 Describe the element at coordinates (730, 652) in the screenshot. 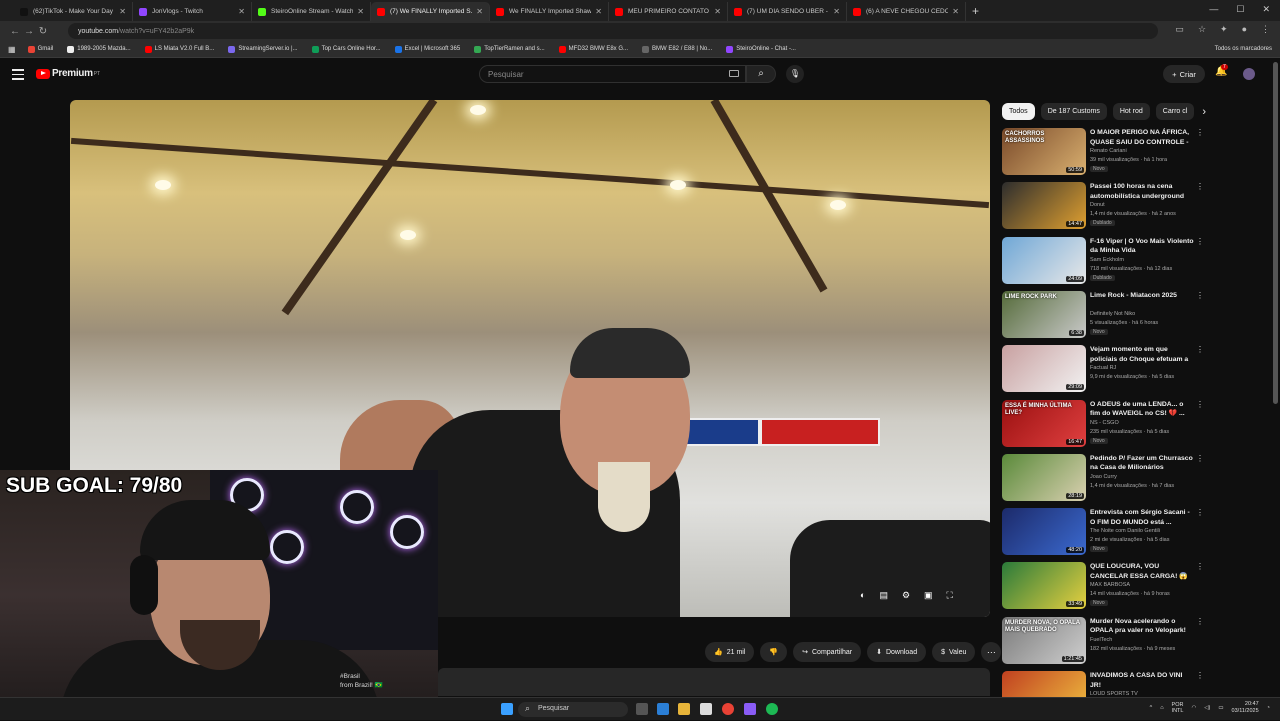

I see `like-button: 👍 21 mil` at that location.